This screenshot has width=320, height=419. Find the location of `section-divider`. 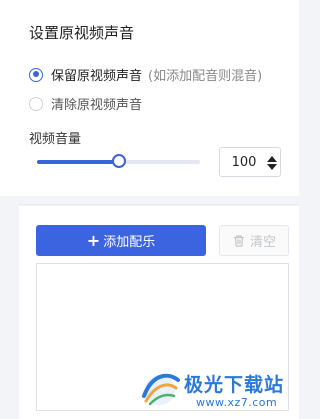

section-divider is located at coordinates (159, 204).